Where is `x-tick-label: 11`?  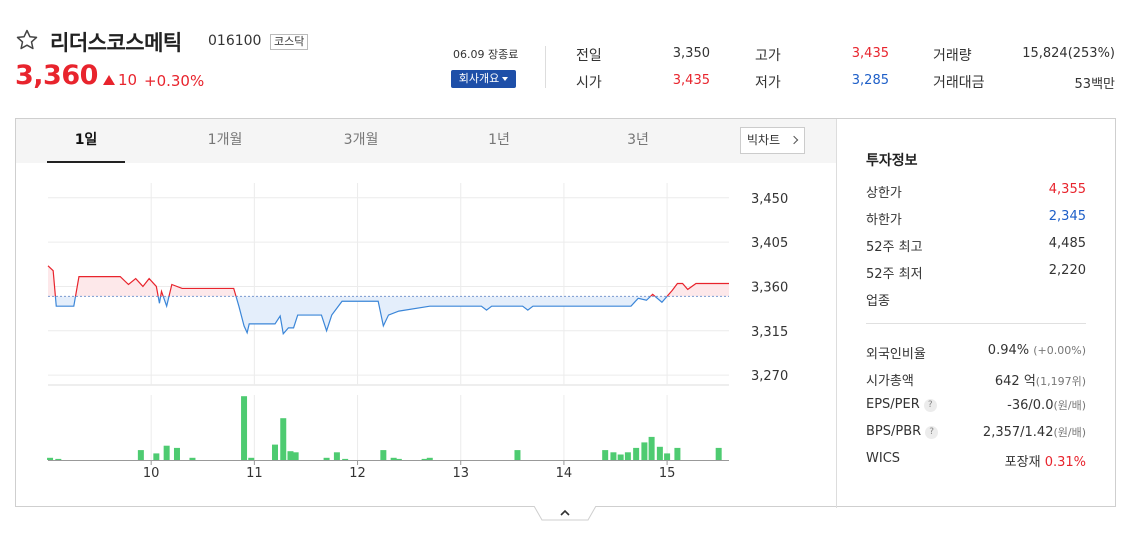 x-tick-label: 11 is located at coordinates (254, 473).